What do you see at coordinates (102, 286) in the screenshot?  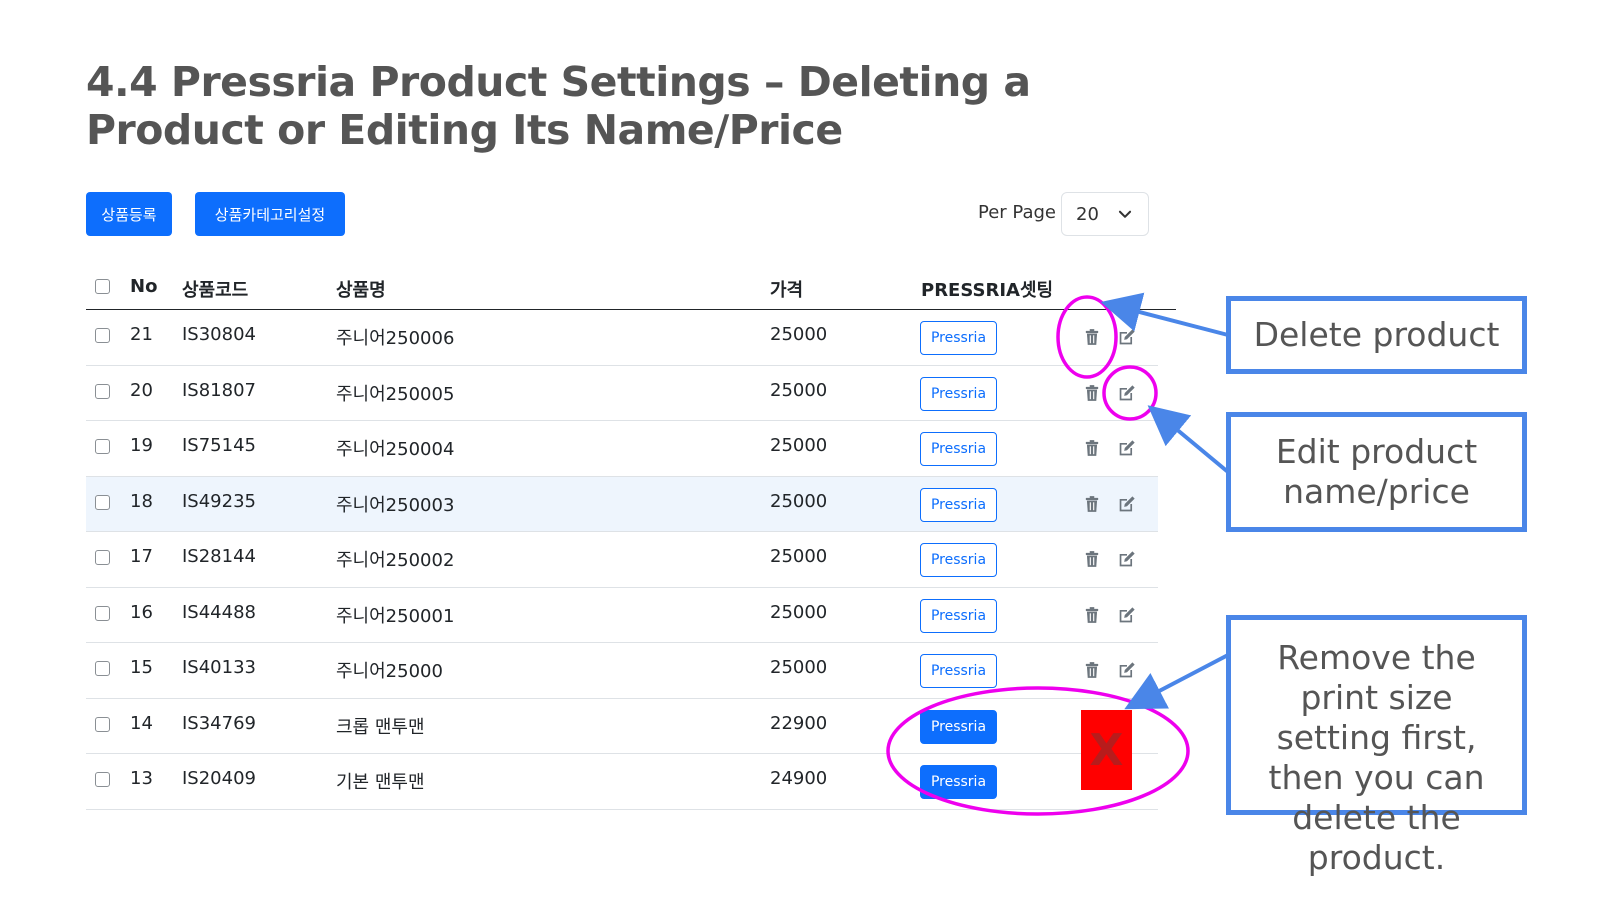 I see `select-all-checkbox` at bounding box center [102, 286].